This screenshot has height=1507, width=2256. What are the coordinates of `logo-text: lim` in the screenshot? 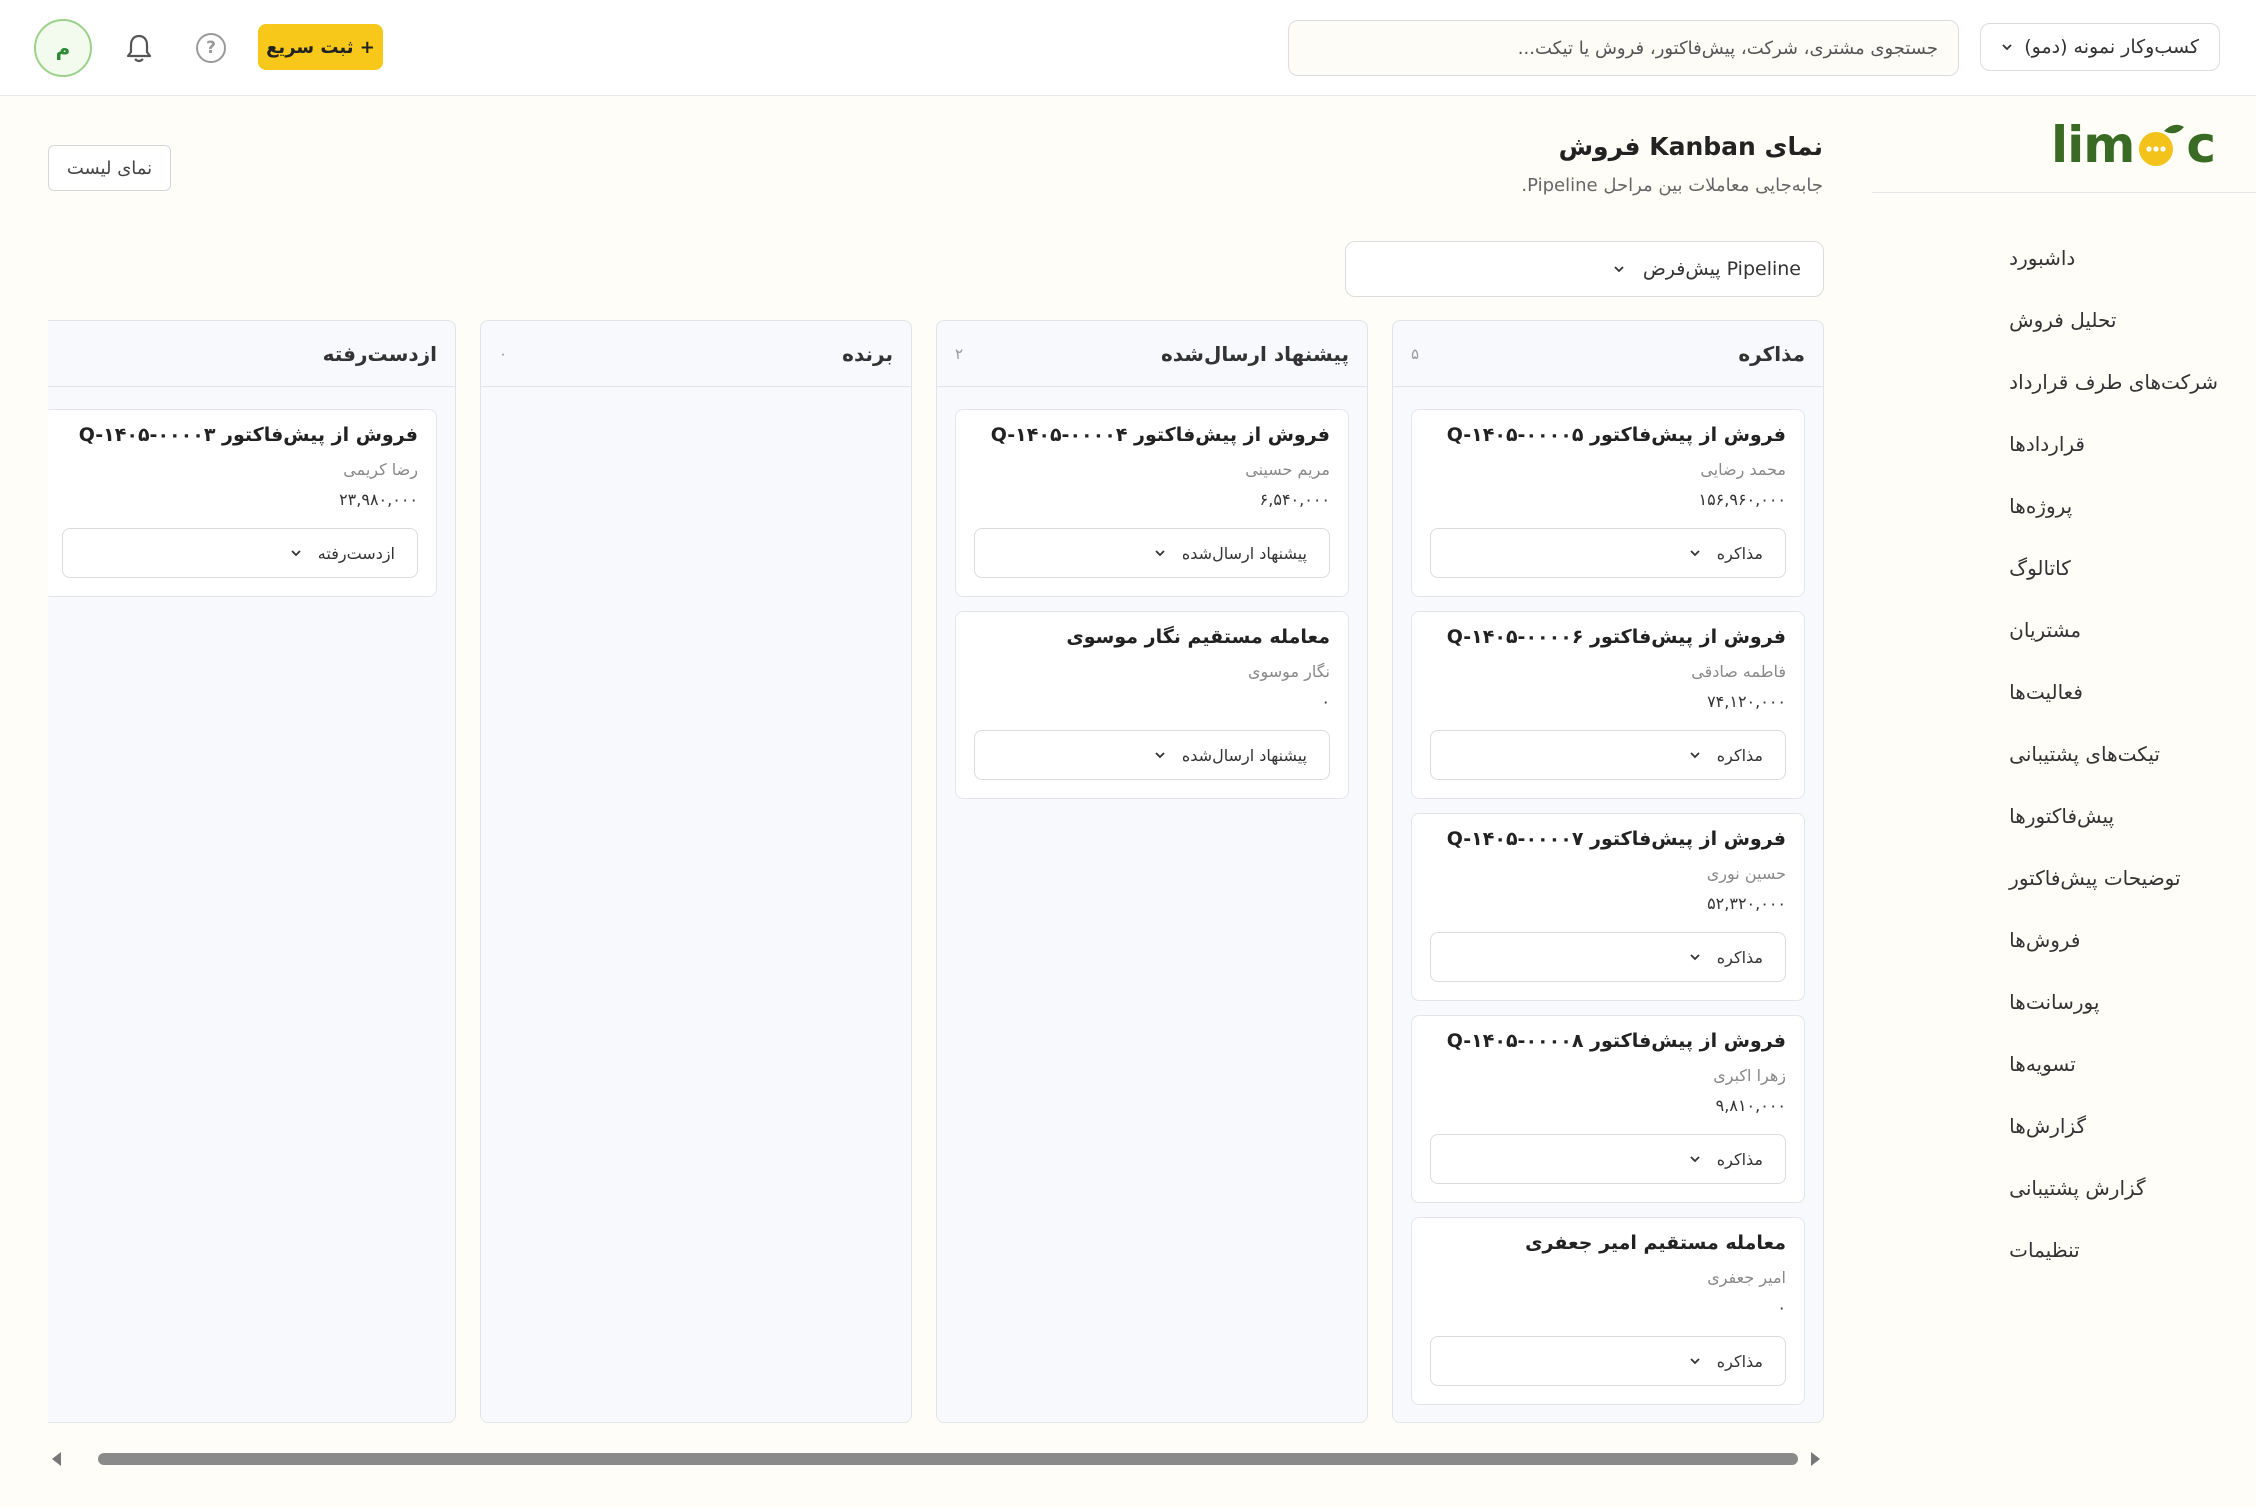 It's located at (2092, 145).